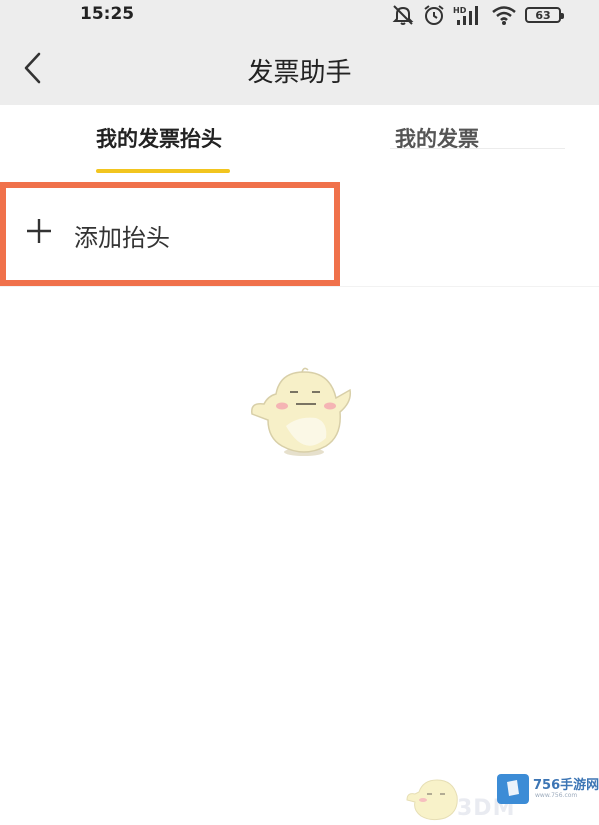  Describe the element at coordinates (299, 286) in the screenshot. I see `row-divider` at that location.